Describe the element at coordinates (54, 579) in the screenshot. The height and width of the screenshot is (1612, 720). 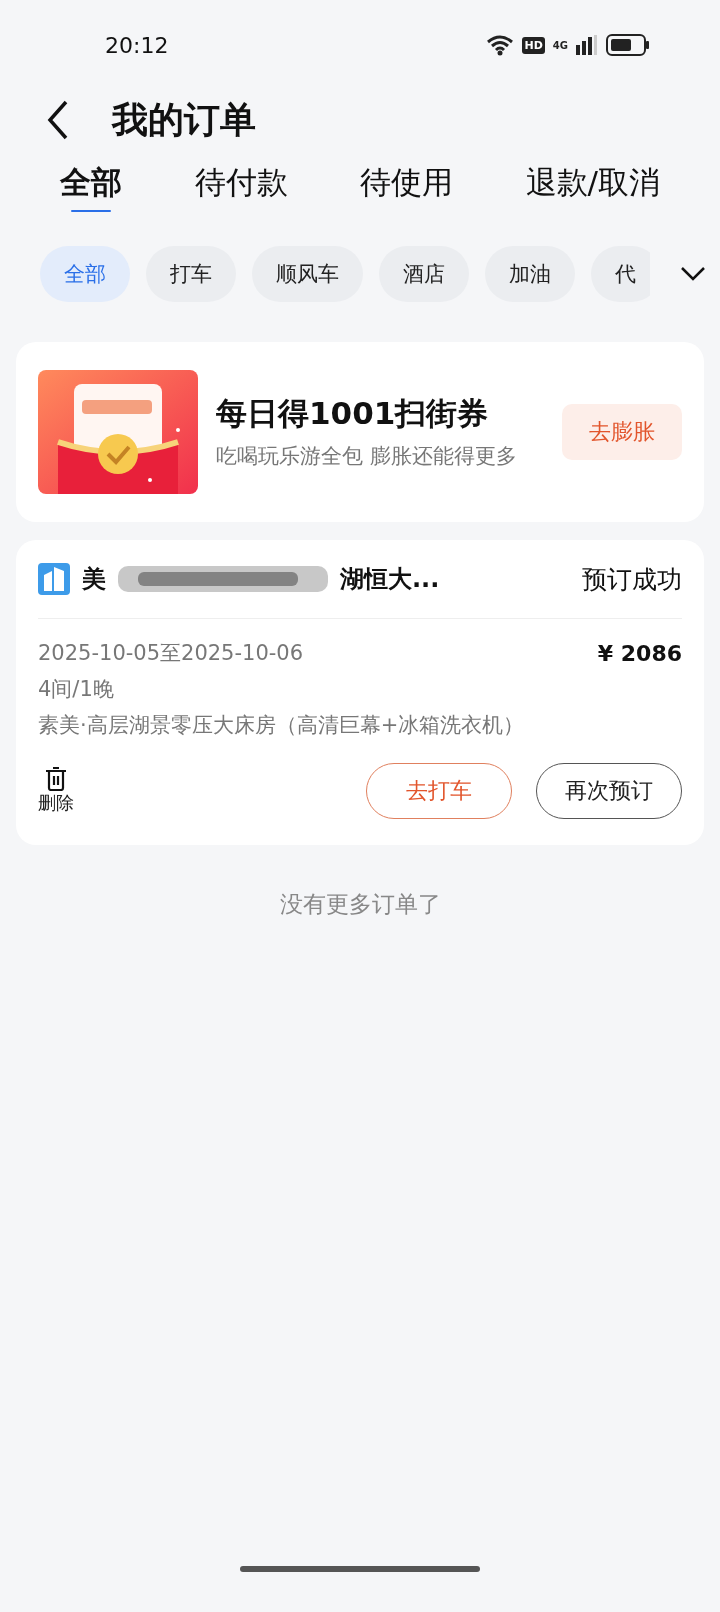
I see `hotel-icon` at that location.